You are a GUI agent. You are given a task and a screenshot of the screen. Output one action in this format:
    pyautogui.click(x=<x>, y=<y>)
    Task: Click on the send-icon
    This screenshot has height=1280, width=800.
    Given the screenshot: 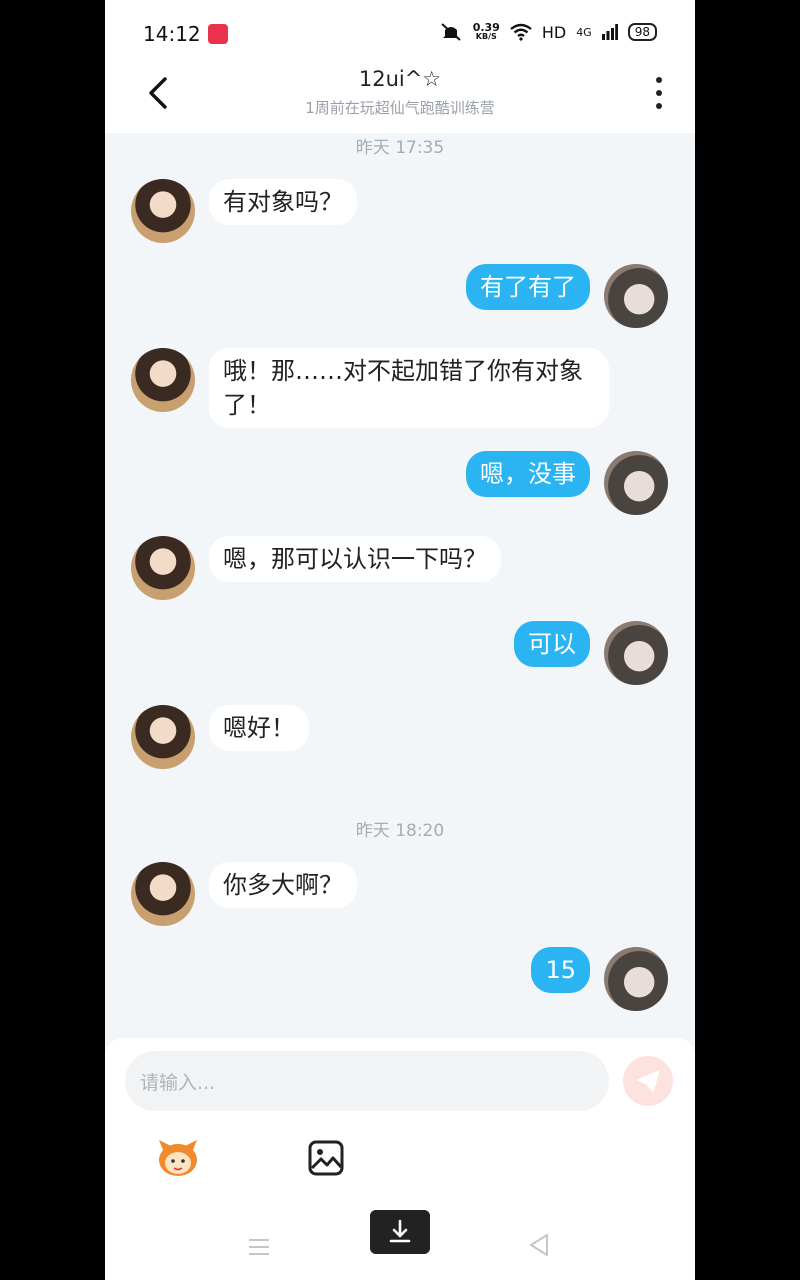 What is the action you would take?
    pyautogui.click(x=648, y=1081)
    